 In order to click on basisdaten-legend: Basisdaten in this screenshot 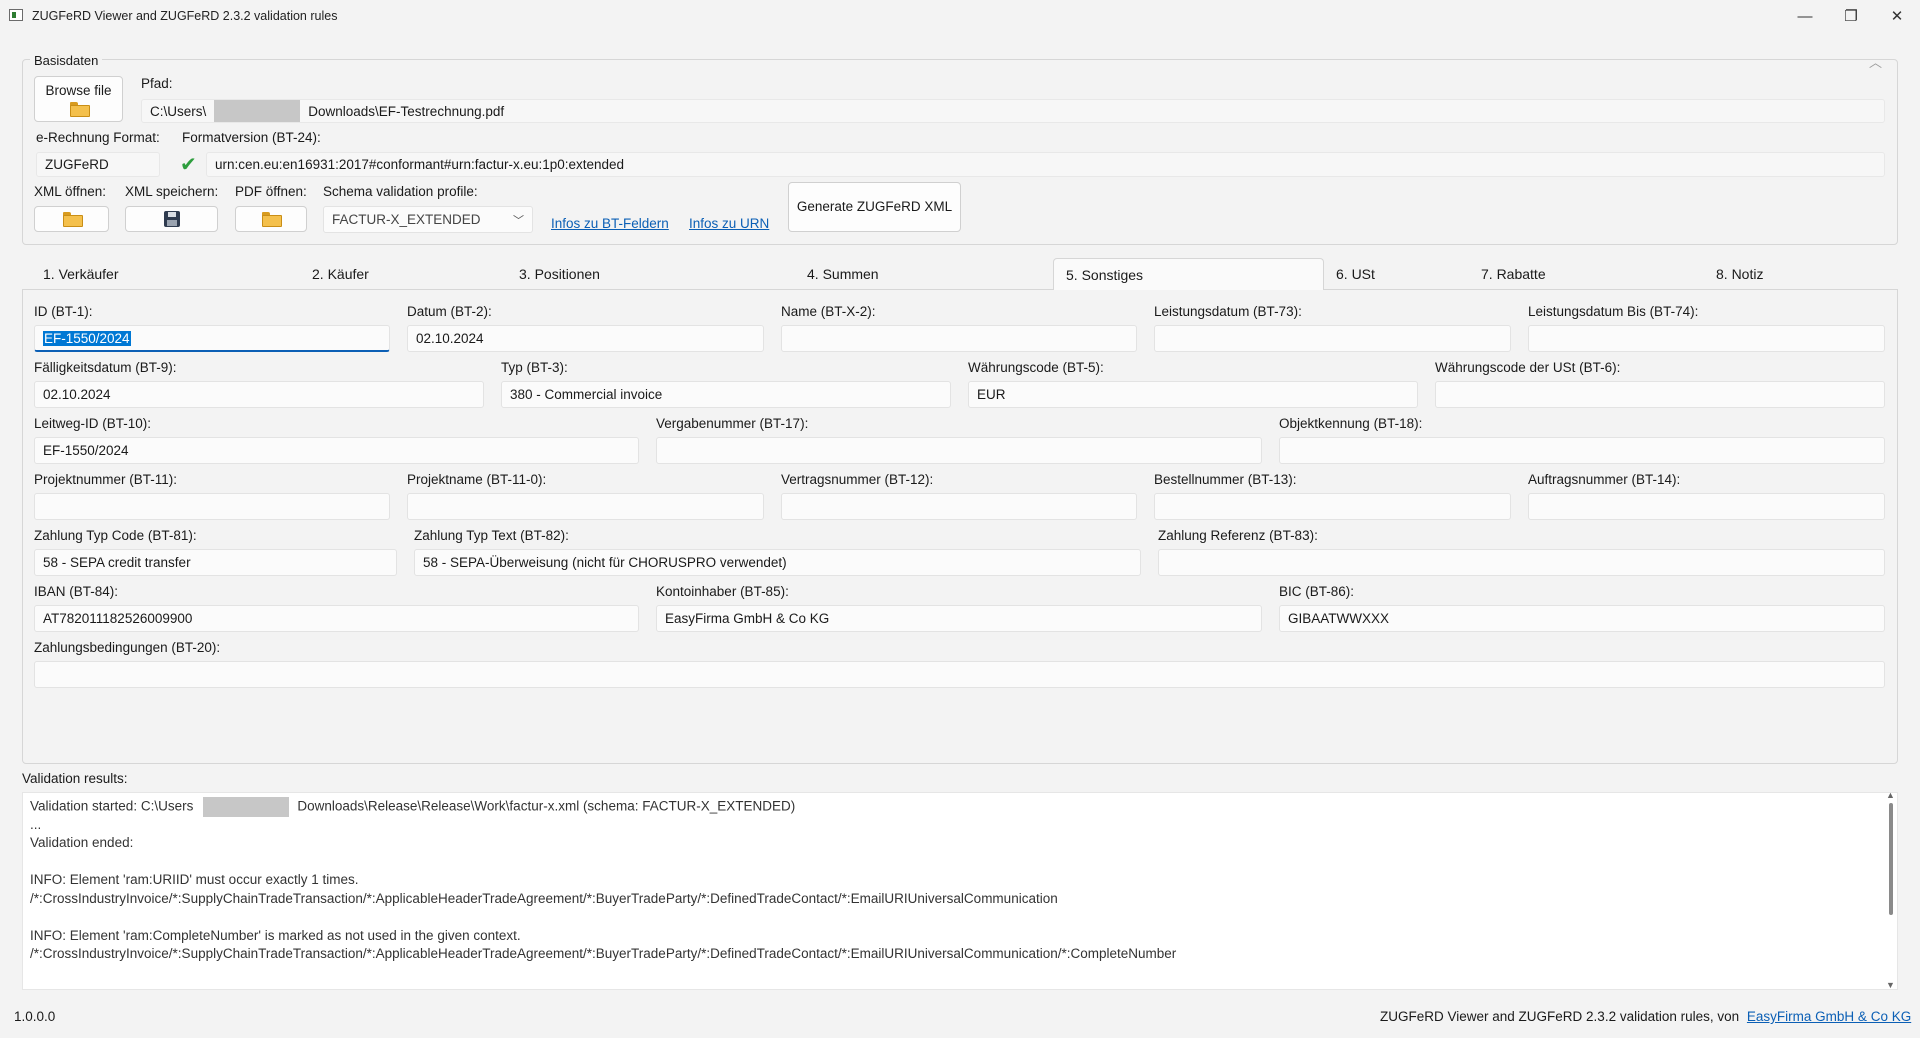, I will do `click(66, 60)`.